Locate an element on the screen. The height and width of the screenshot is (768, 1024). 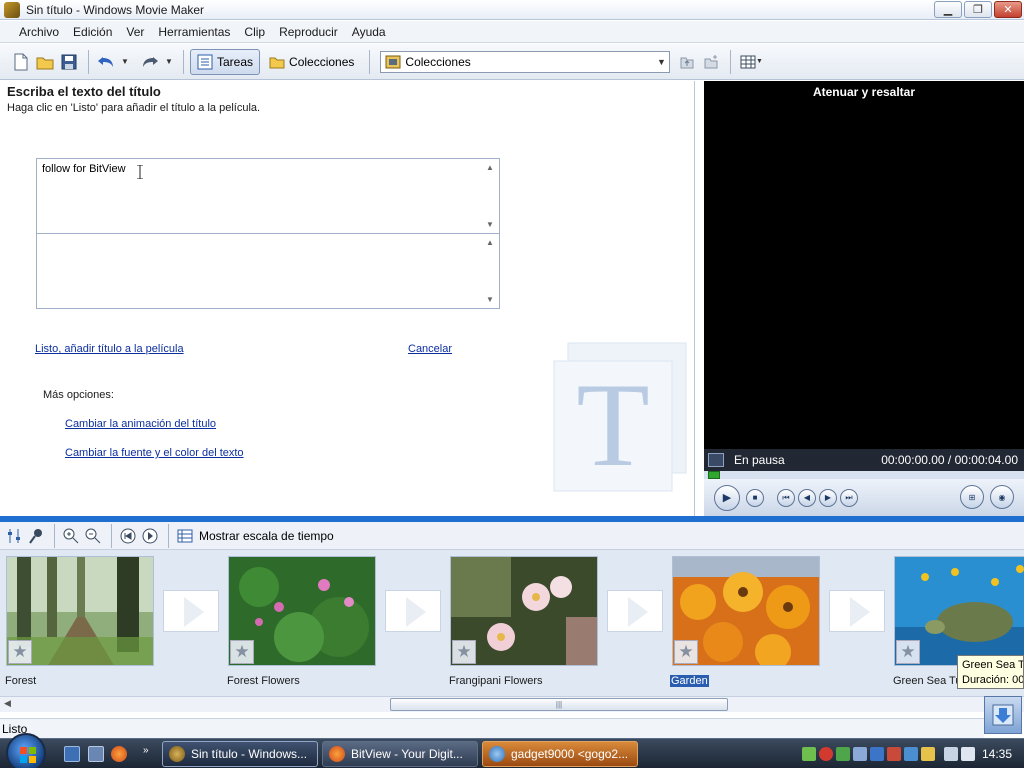
play-button: ▶ is located at coordinates (727, 497).